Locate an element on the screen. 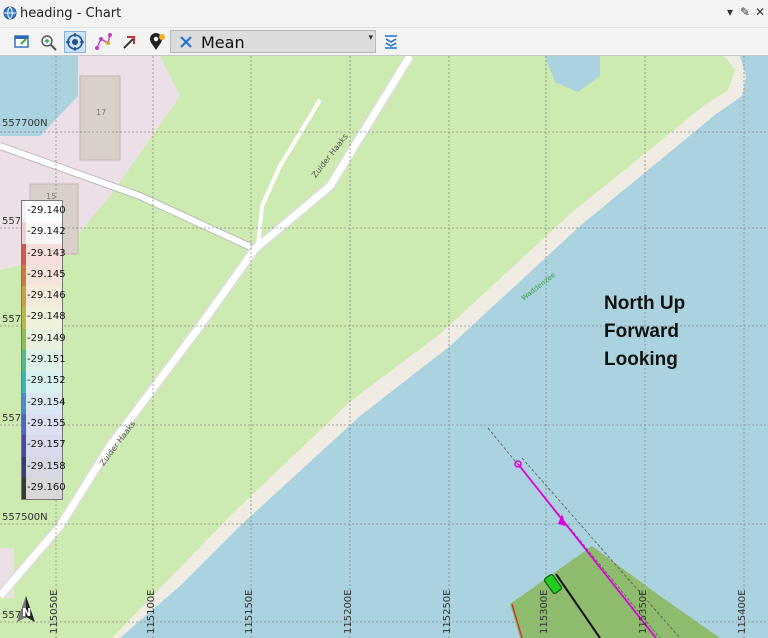 The height and width of the screenshot is (638, 768). mean-icon is located at coordinates (186, 42).